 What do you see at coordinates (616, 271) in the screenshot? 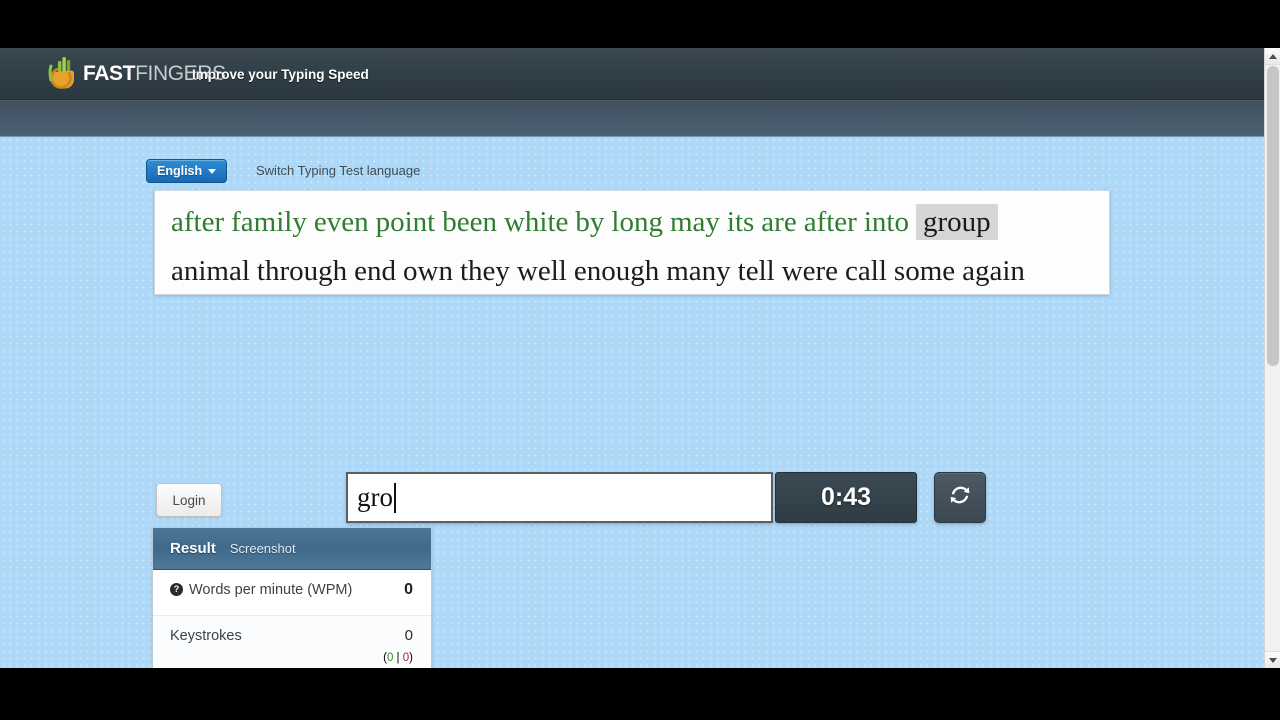
I see `word-upcoming: enough` at bounding box center [616, 271].